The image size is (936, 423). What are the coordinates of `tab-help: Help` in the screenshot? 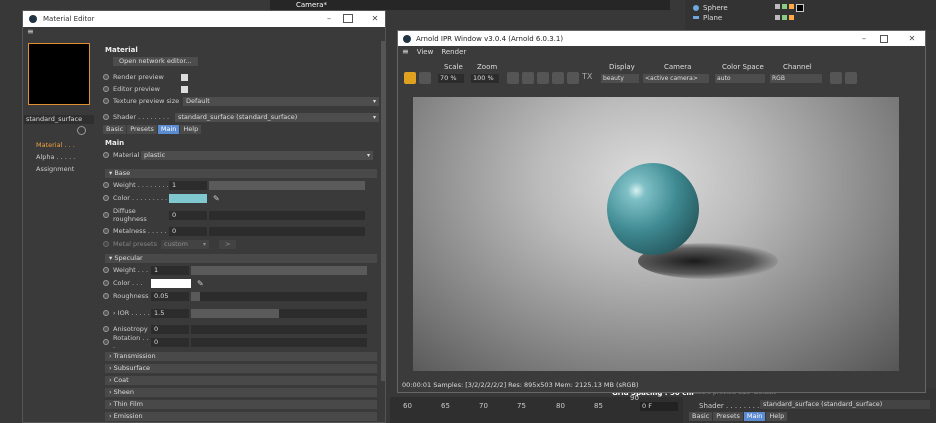 It's located at (191, 129).